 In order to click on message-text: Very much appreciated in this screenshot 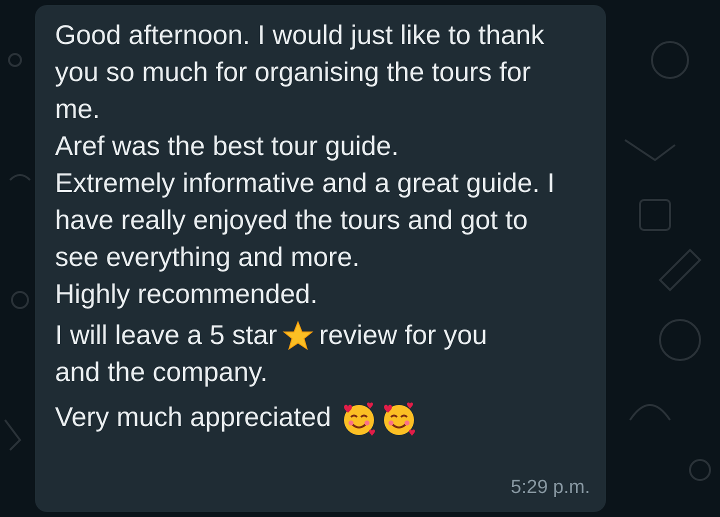, I will do `click(193, 417)`.